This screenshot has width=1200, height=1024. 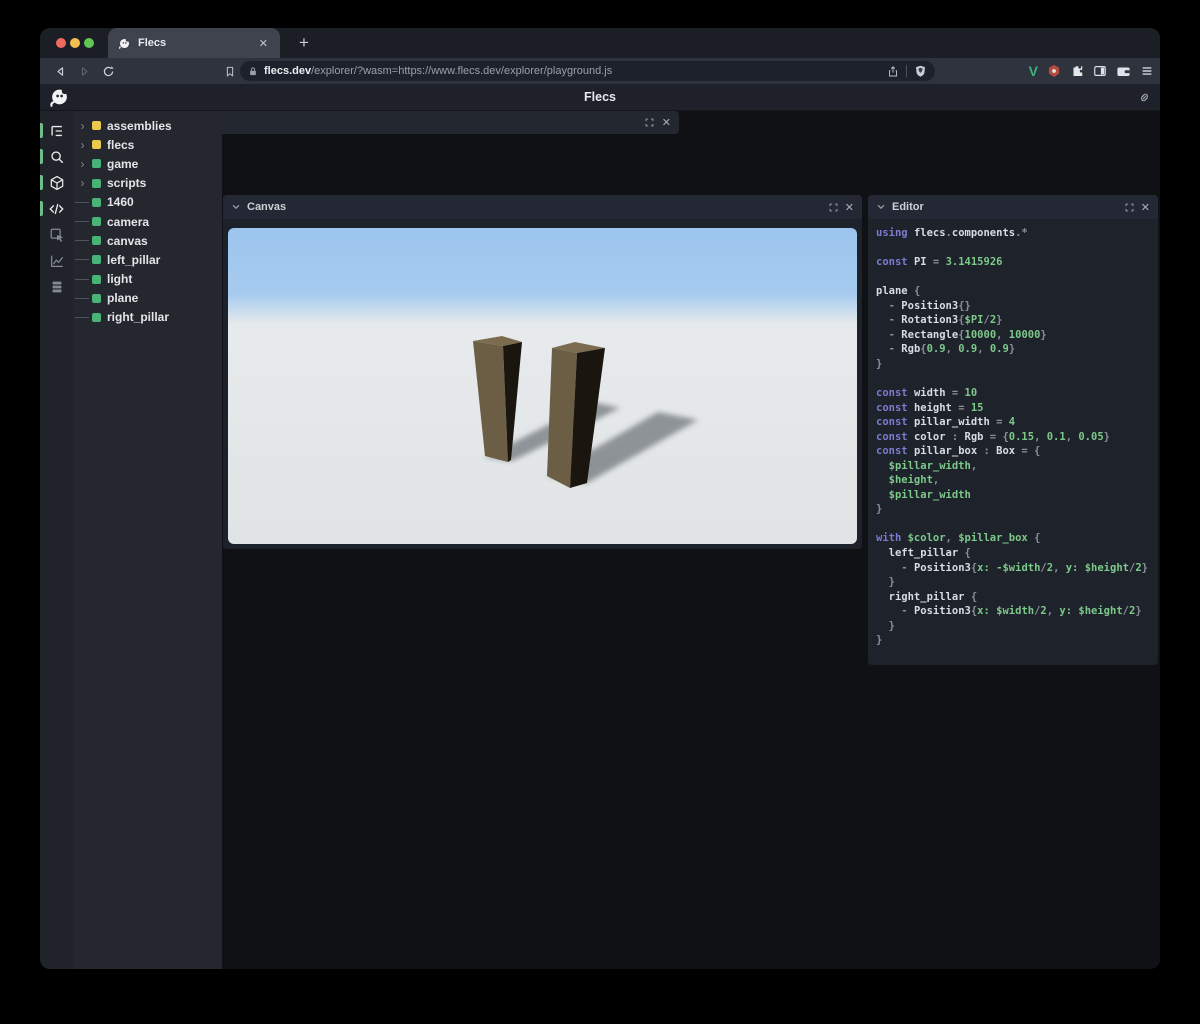 What do you see at coordinates (1033, 71) in the screenshot?
I see `vue-devtools-extension-icon: V` at bounding box center [1033, 71].